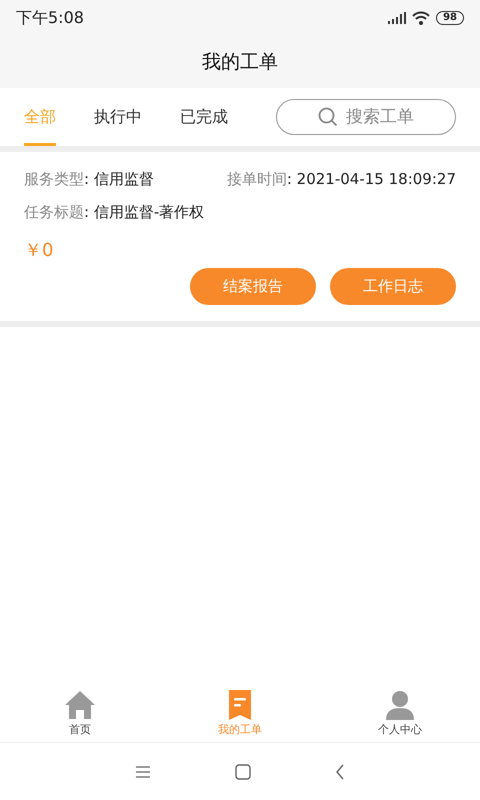  What do you see at coordinates (204, 117) in the screenshot?
I see `filter-tab: 已完成` at bounding box center [204, 117].